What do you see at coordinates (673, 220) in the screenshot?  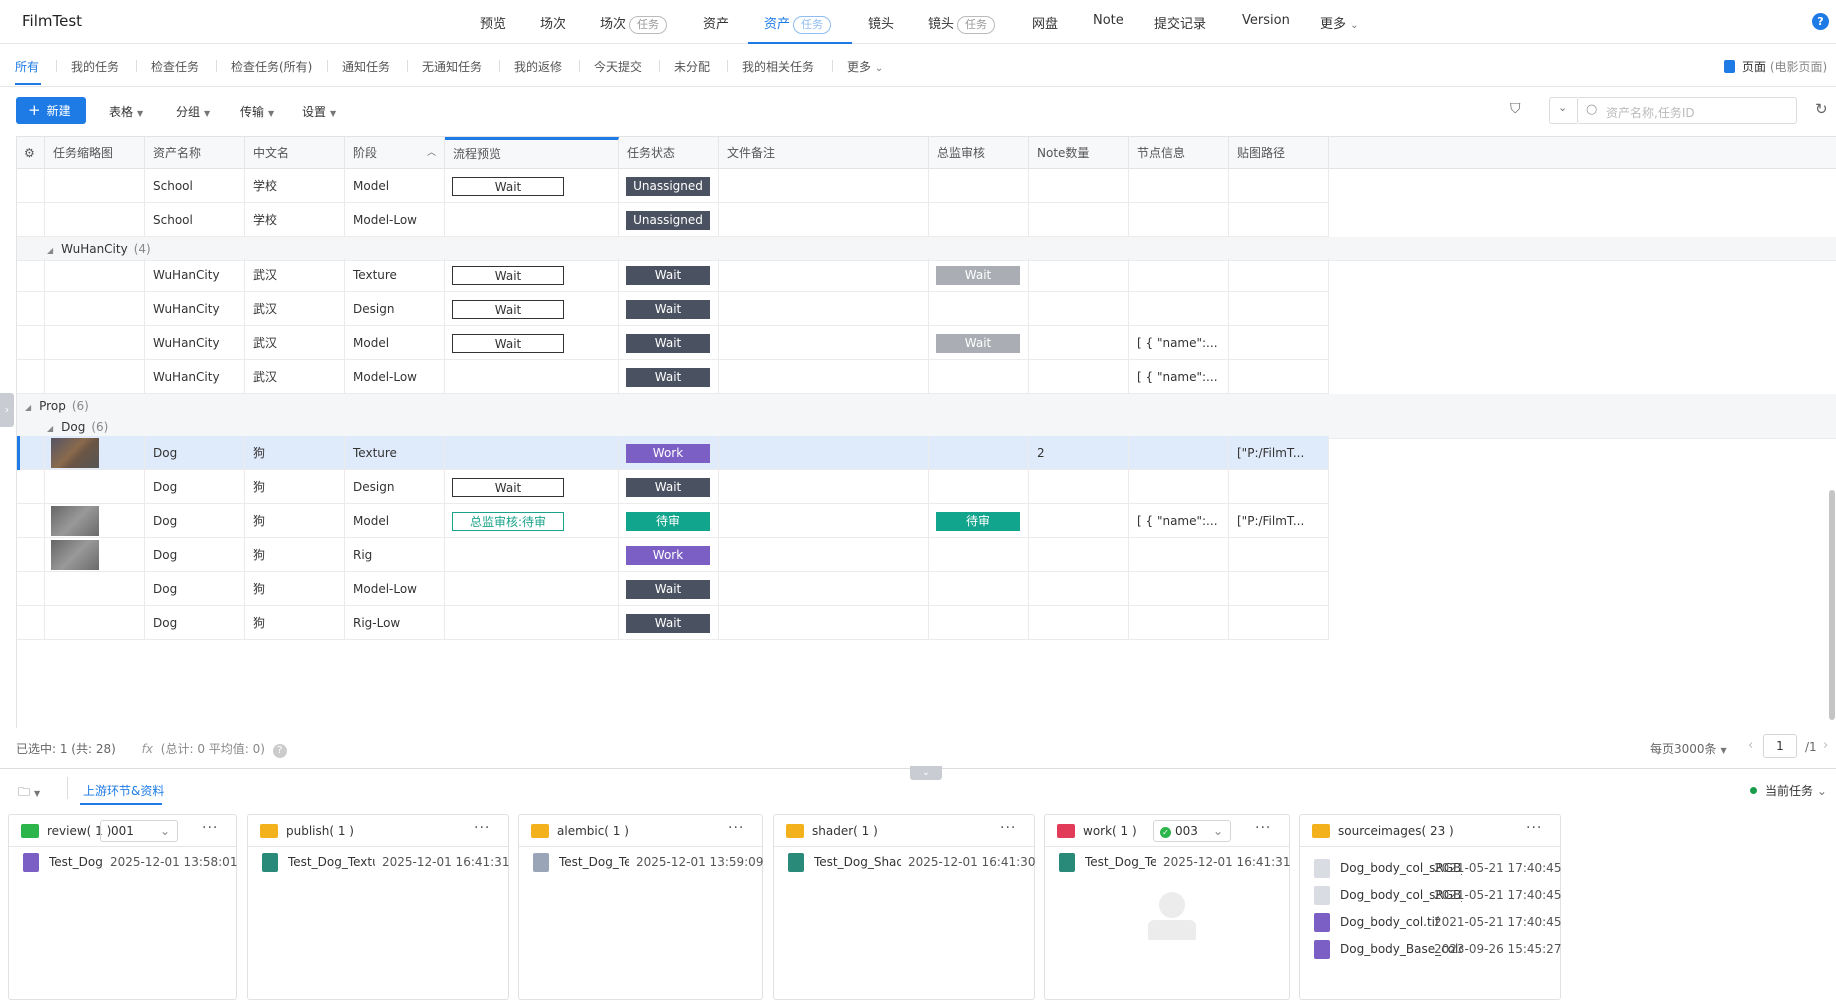 I see `table-row: School 学校 Model-Low Unassigned` at bounding box center [673, 220].